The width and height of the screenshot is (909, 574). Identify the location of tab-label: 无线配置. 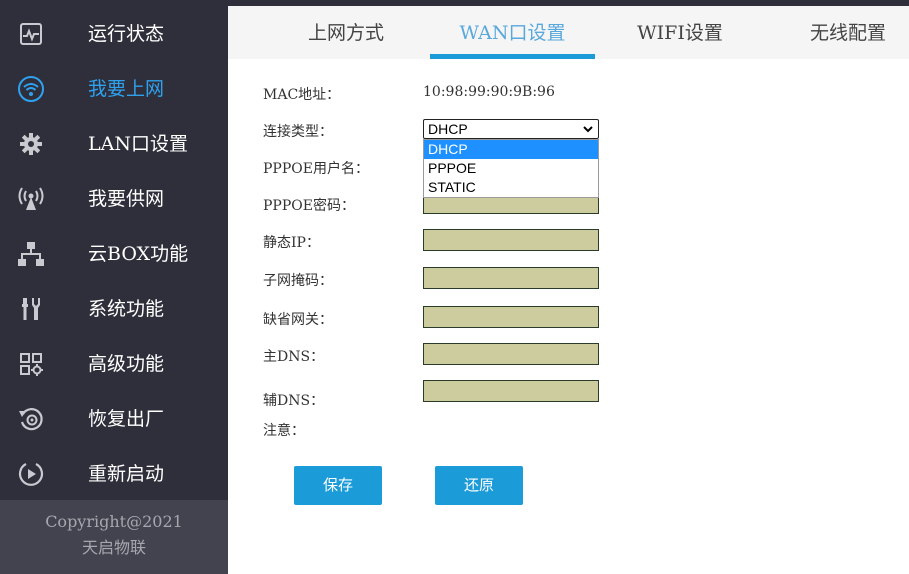
(847, 33).